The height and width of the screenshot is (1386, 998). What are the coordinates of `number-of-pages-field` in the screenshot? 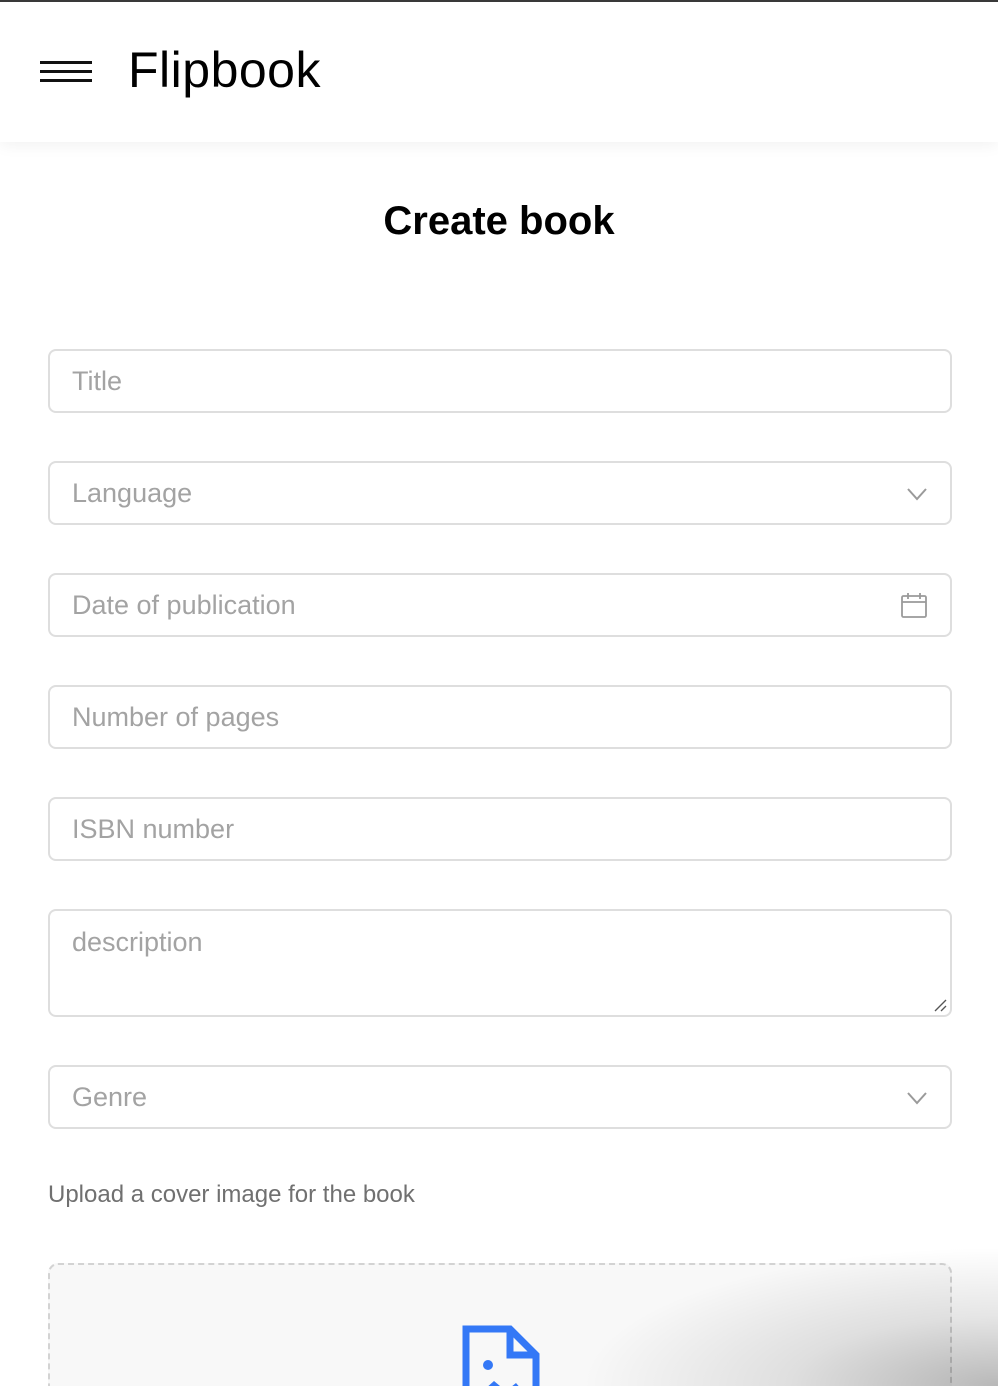 It's located at (500, 717).